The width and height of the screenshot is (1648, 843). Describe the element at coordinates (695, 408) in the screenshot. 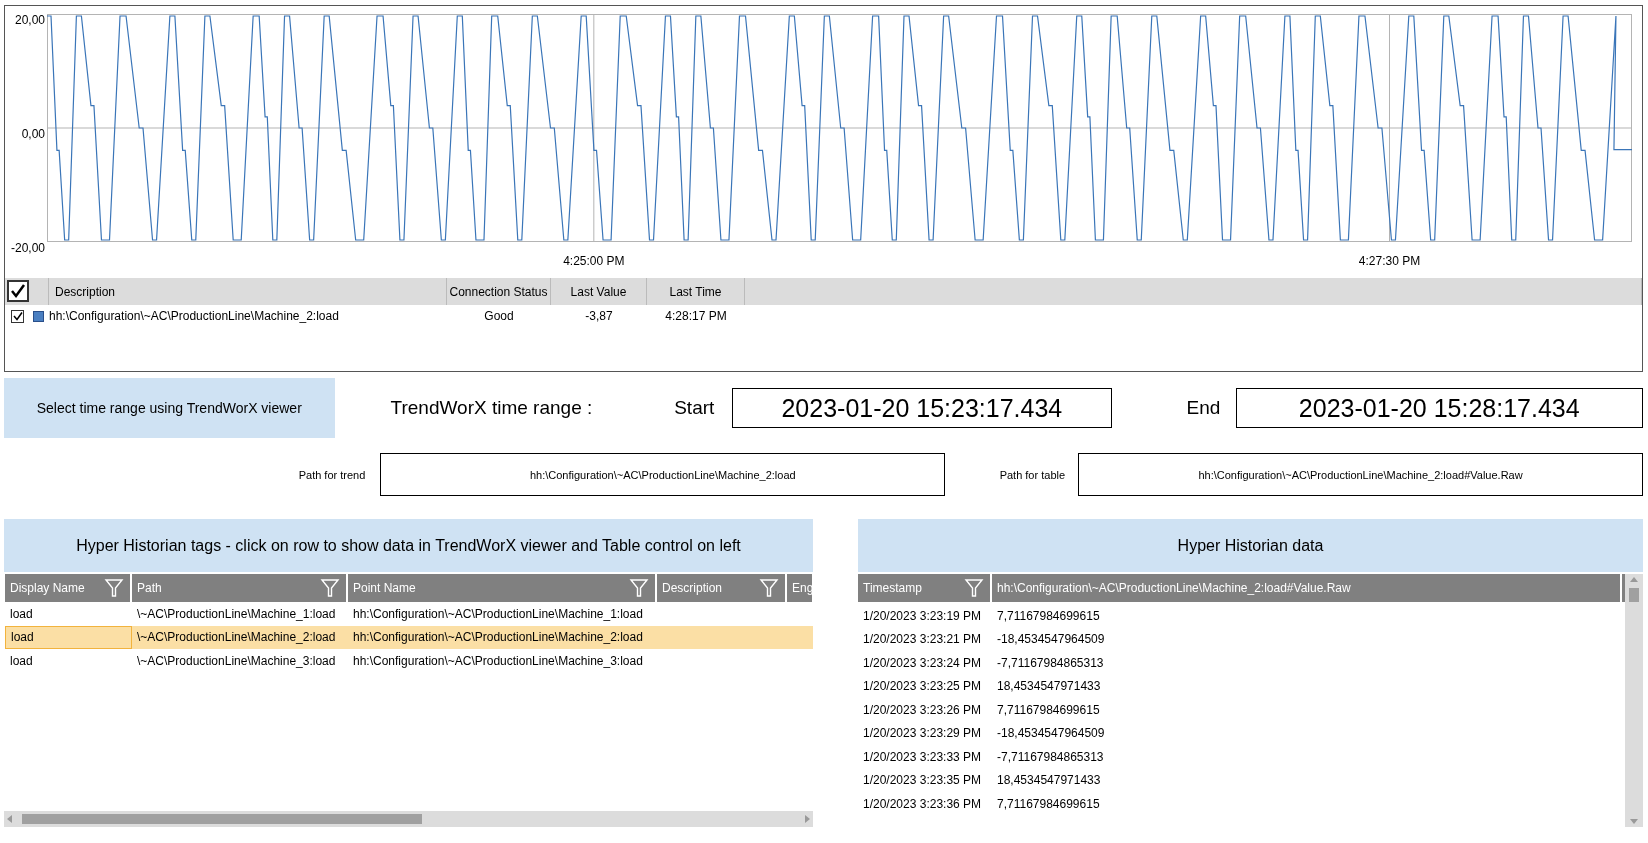

I see `start-label: Start` at that location.